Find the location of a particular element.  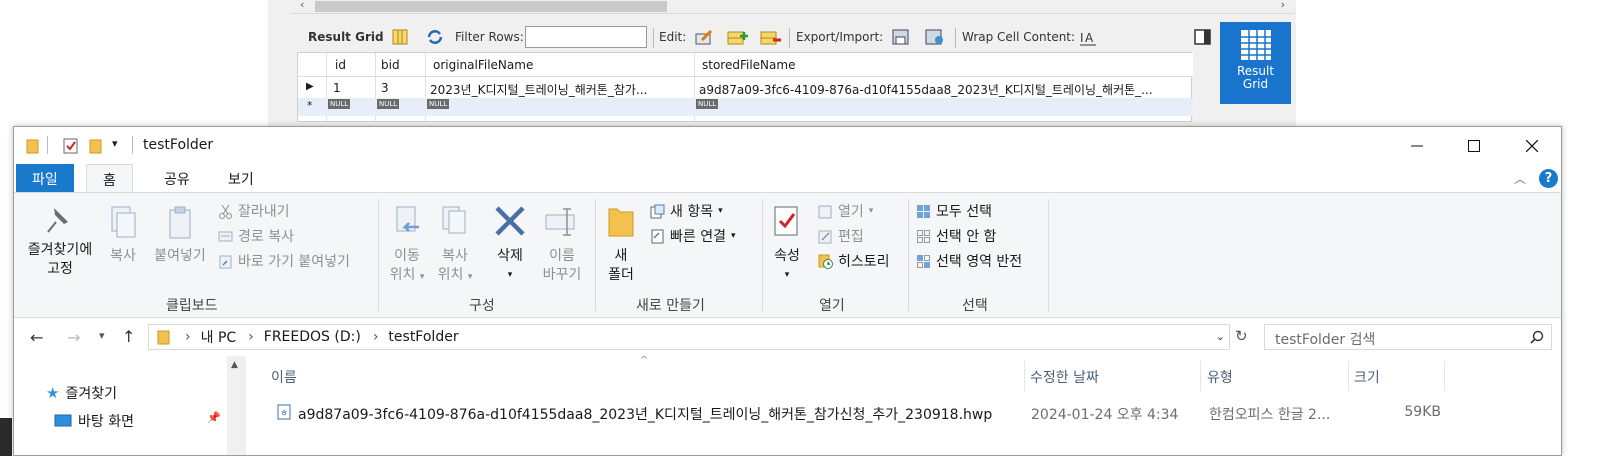

export-icon is located at coordinates (901, 37).